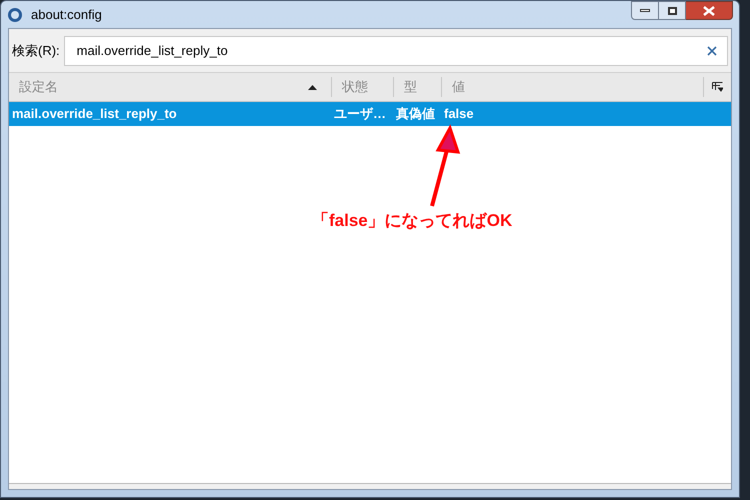  Describe the element at coordinates (572, 87) in the screenshot. I see `column-header: 値` at that location.